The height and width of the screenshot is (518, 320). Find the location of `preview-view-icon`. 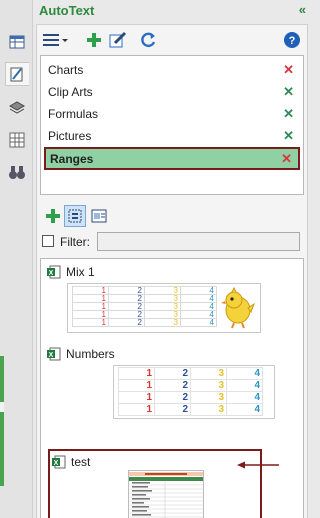

preview-view-icon is located at coordinates (99, 216).